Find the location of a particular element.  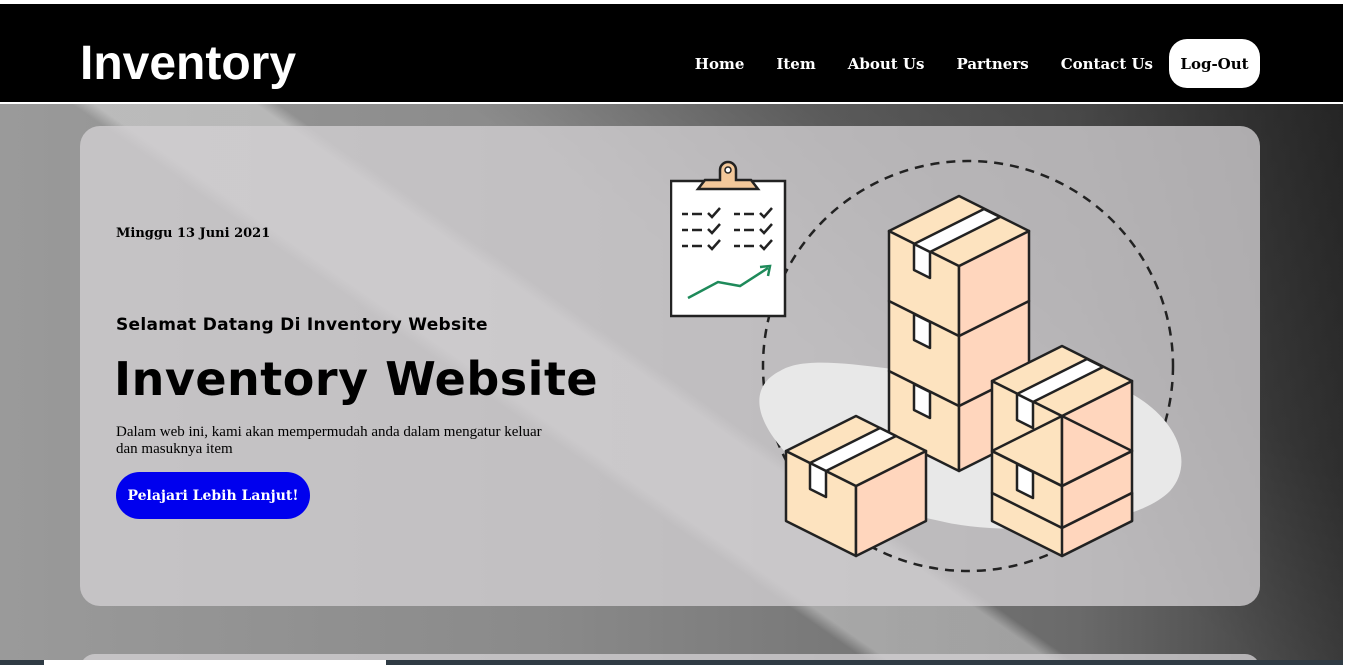

nav-link-about-us: About Us is located at coordinates (886, 64).